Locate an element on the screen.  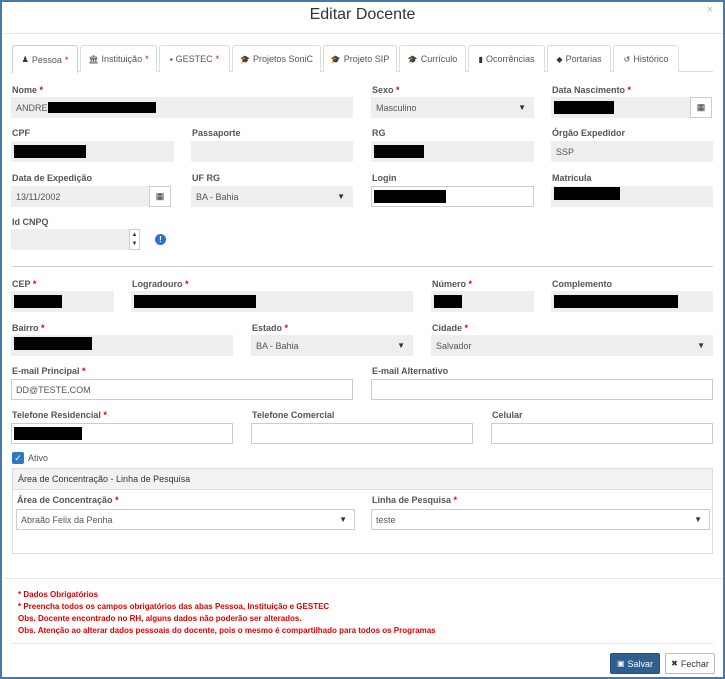
cpf-label: CPF is located at coordinates (21, 133).